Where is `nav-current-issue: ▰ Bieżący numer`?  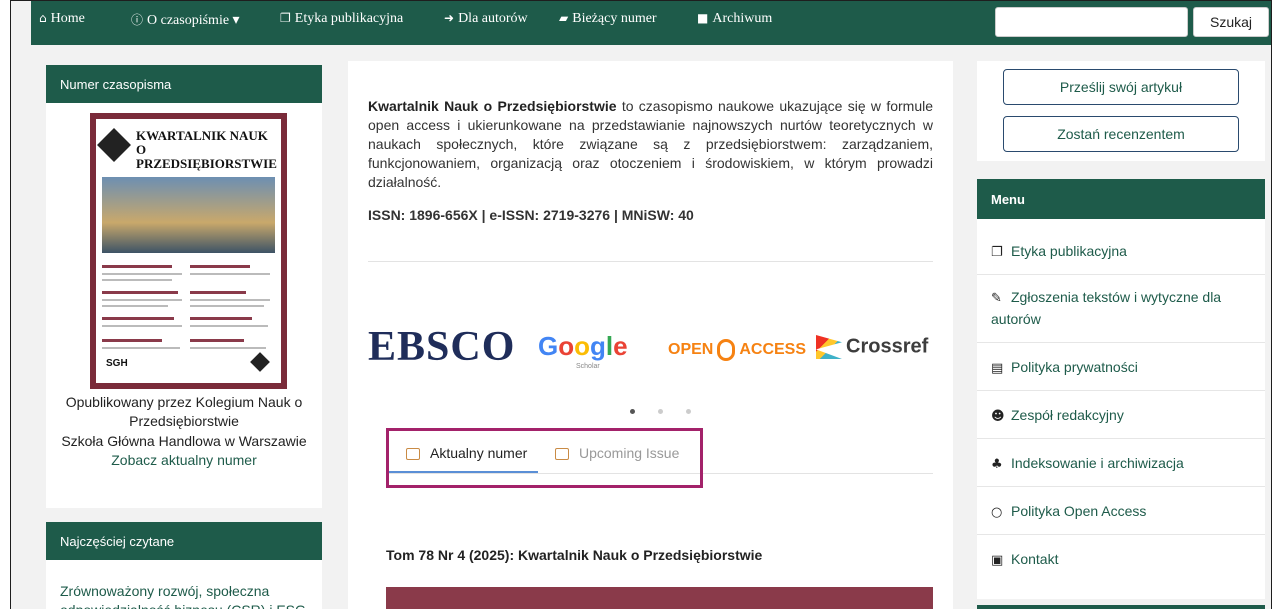 nav-current-issue: ▰ Bieżący numer is located at coordinates (608, 19).